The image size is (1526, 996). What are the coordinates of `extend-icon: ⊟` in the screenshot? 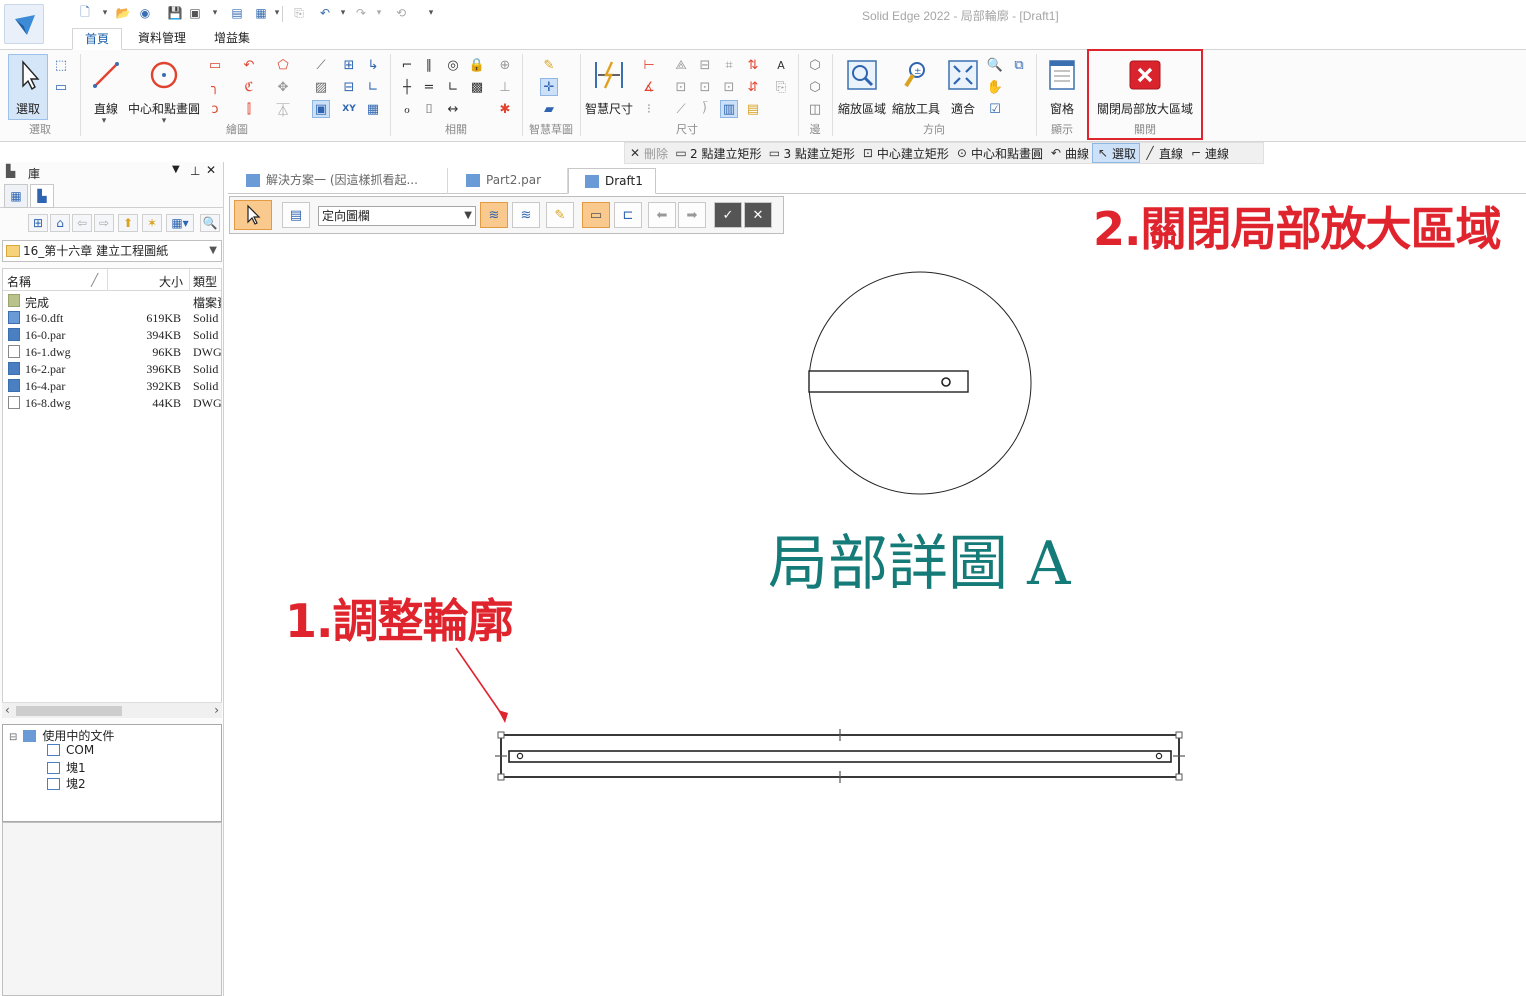 It's located at (349, 87).